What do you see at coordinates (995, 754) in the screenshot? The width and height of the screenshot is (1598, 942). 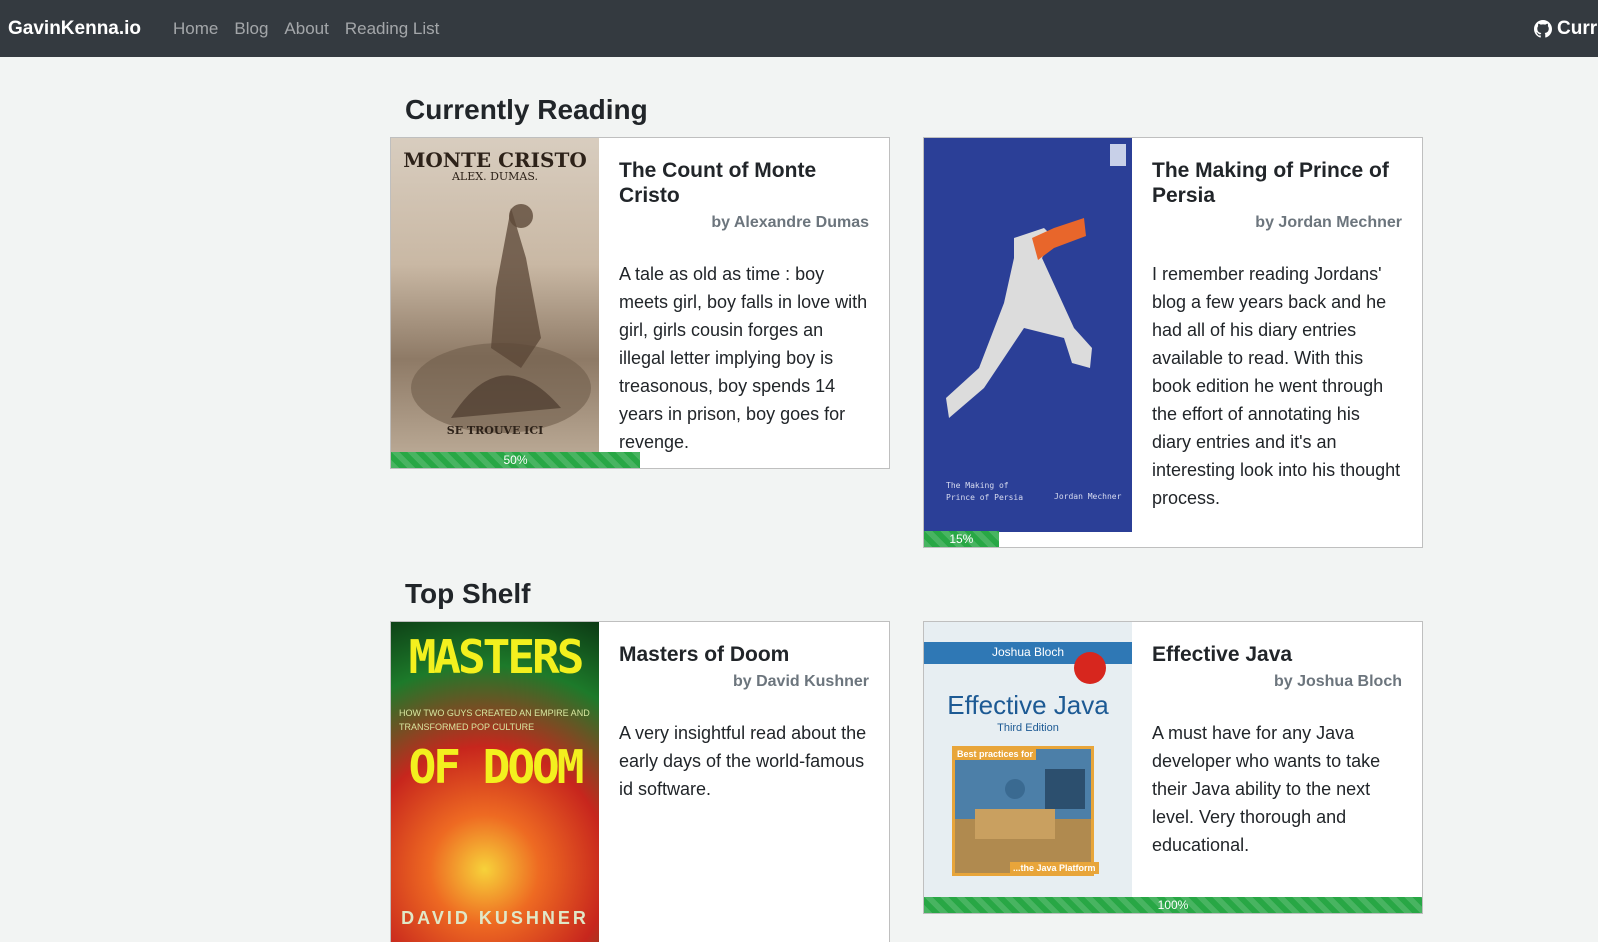 I see `cover-tag-text: Best practices for` at bounding box center [995, 754].